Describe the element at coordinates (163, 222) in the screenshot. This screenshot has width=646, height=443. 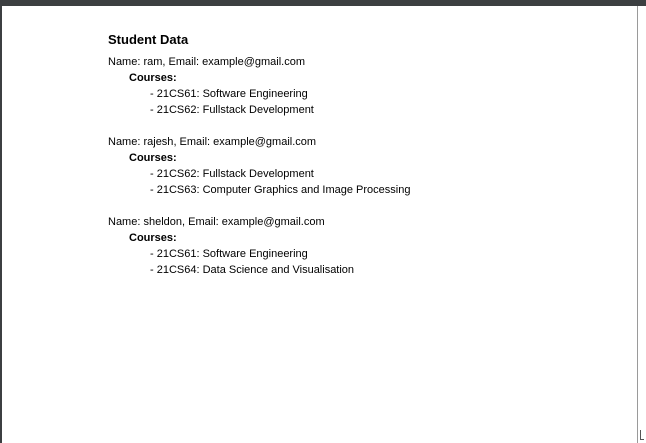
I see `student-name: sheldon` at that location.